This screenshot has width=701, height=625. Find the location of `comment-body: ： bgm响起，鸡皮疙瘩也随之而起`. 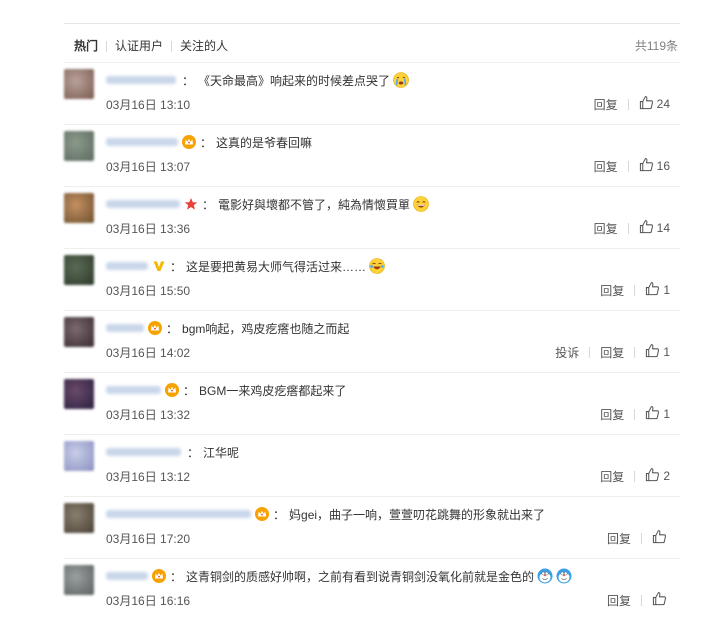

comment-body: ： bgm响起，鸡皮疙瘩也随之而起 is located at coordinates (227, 328).